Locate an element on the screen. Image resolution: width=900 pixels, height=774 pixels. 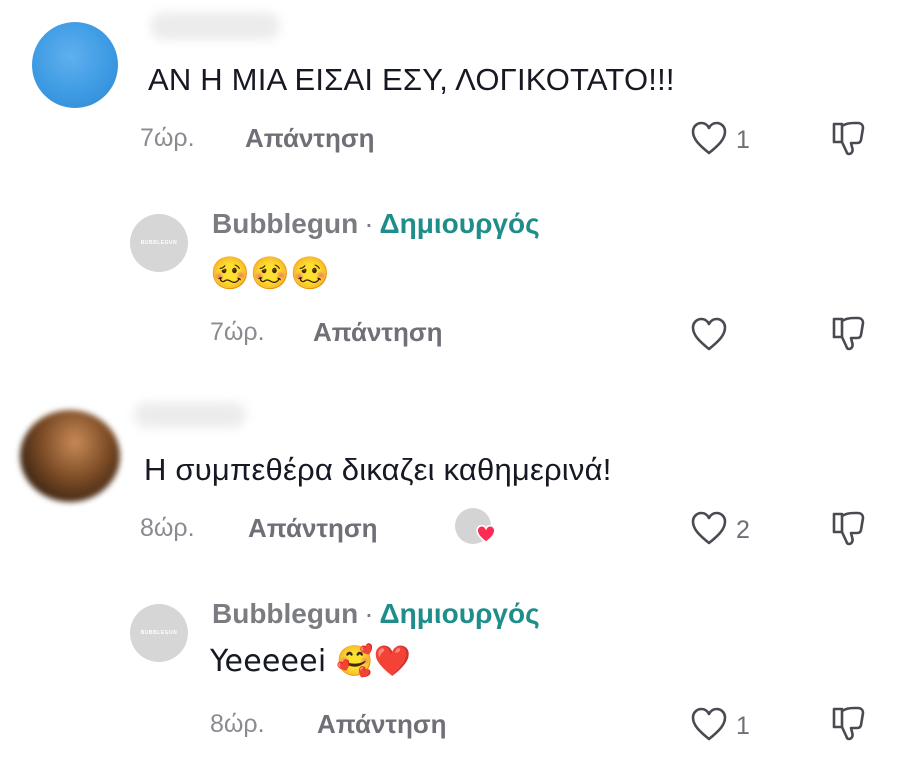
comment-time: 7ώρ. is located at coordinates (167, 138).